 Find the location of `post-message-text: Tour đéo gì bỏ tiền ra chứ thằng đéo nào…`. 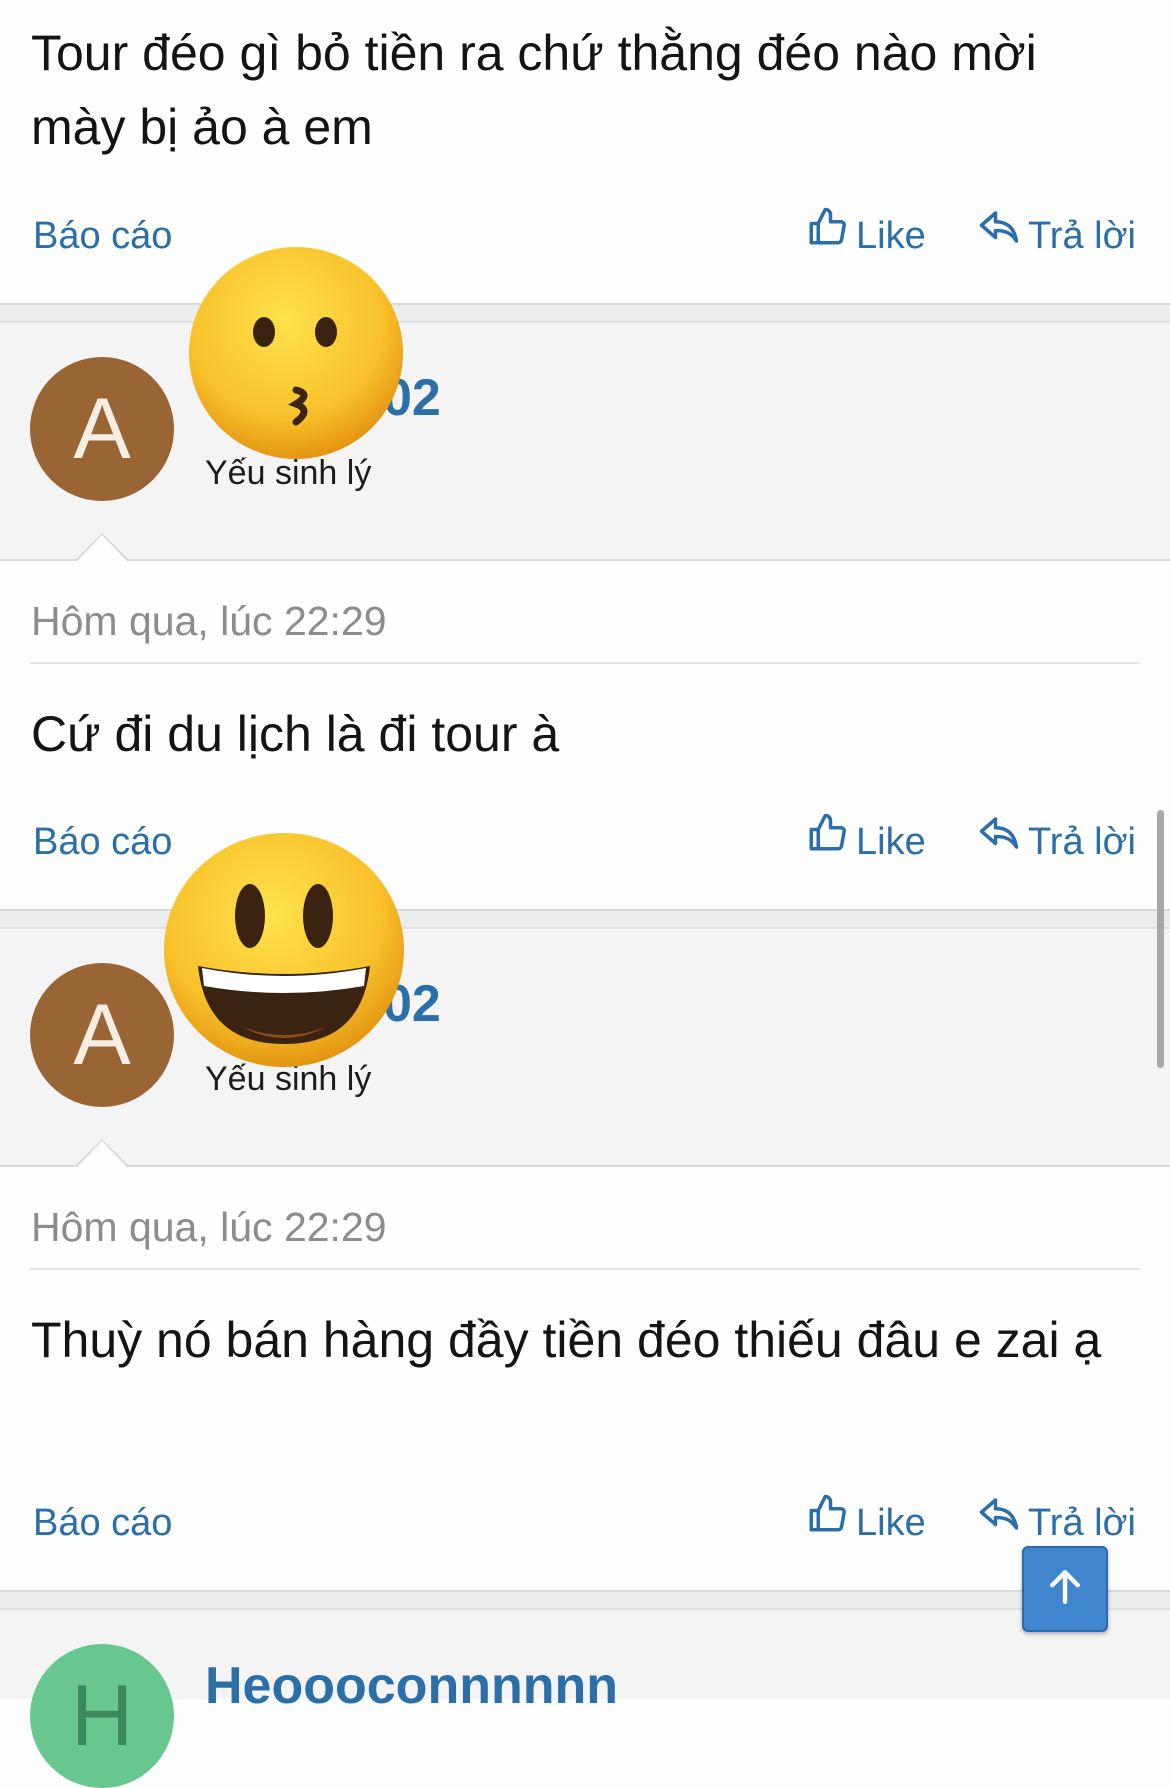

post-message-text: Tour đéo gì bỏ tiền ra chứ thằng đéo nào… is located at coordinates (534, 90).